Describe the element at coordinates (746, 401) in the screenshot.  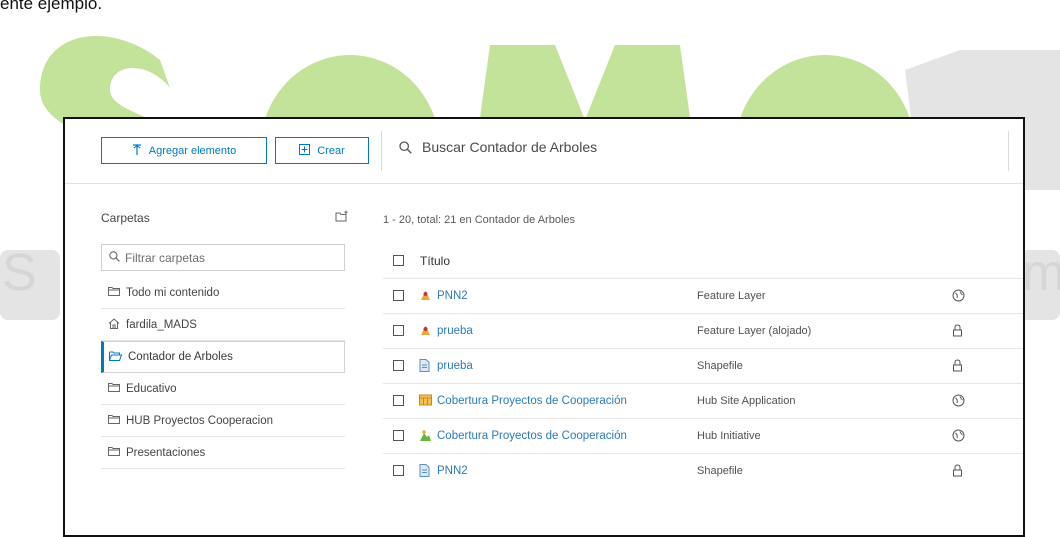
I see `item-type: Hub Site Application` at that location.